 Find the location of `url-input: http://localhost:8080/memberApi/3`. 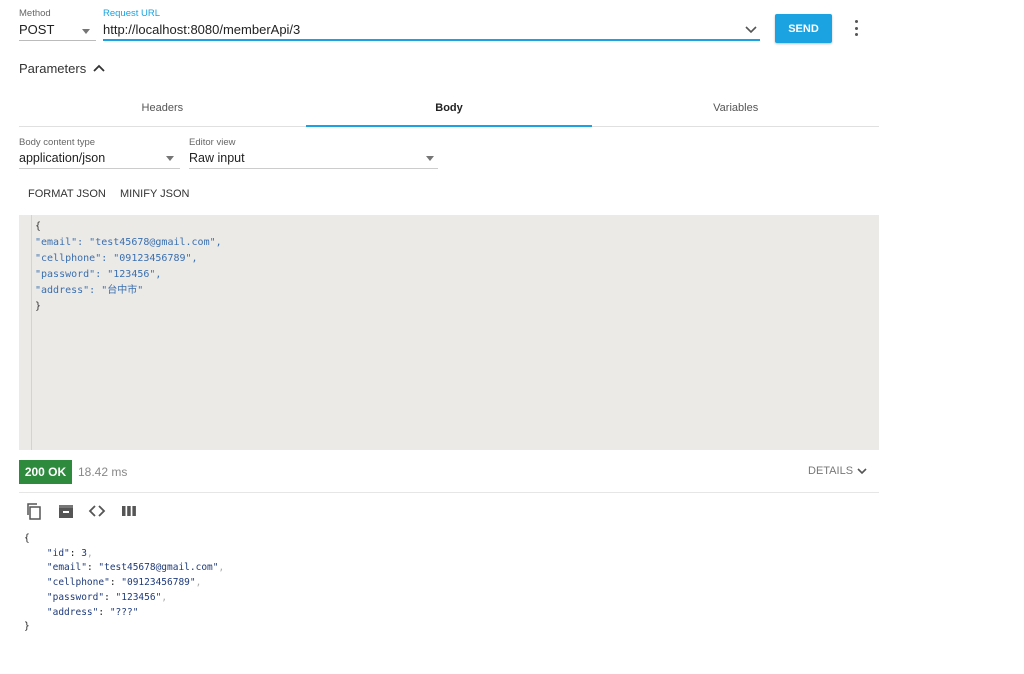

url-input: http://localhost:8080/memberApi/3 is located at coordinates (403, 29).